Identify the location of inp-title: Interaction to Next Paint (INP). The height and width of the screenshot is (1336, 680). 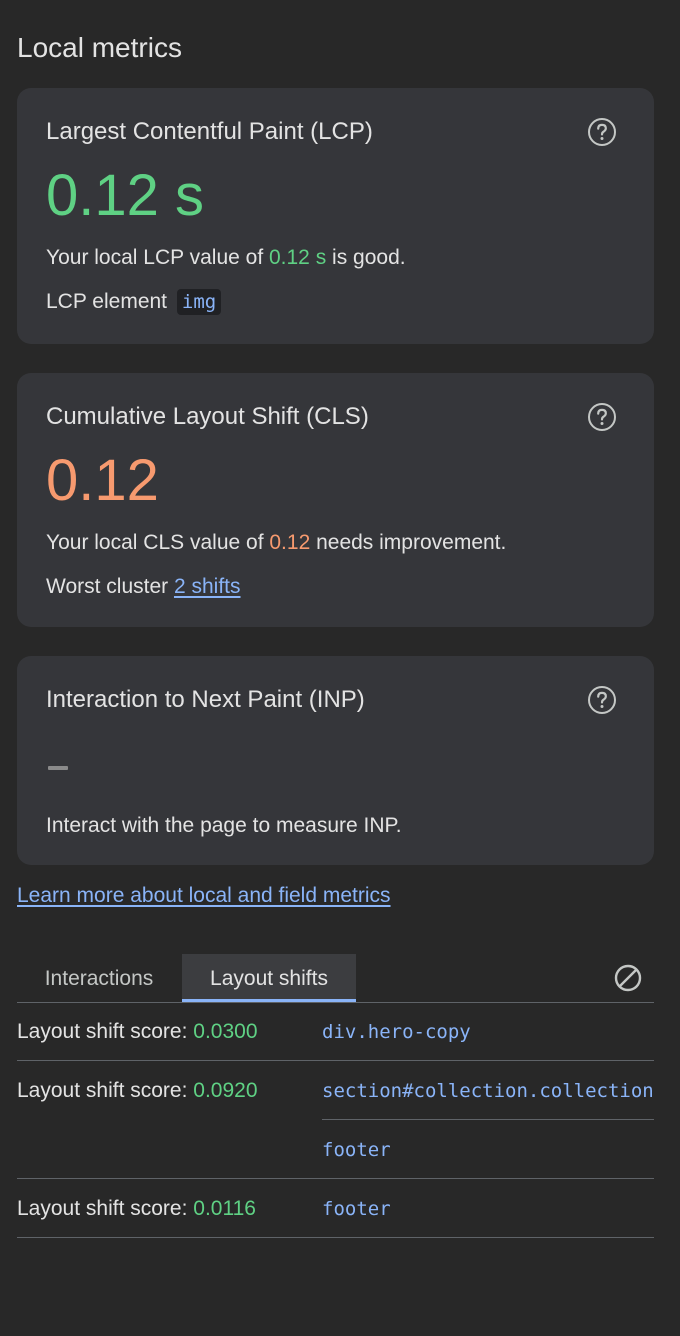
(205, 699).